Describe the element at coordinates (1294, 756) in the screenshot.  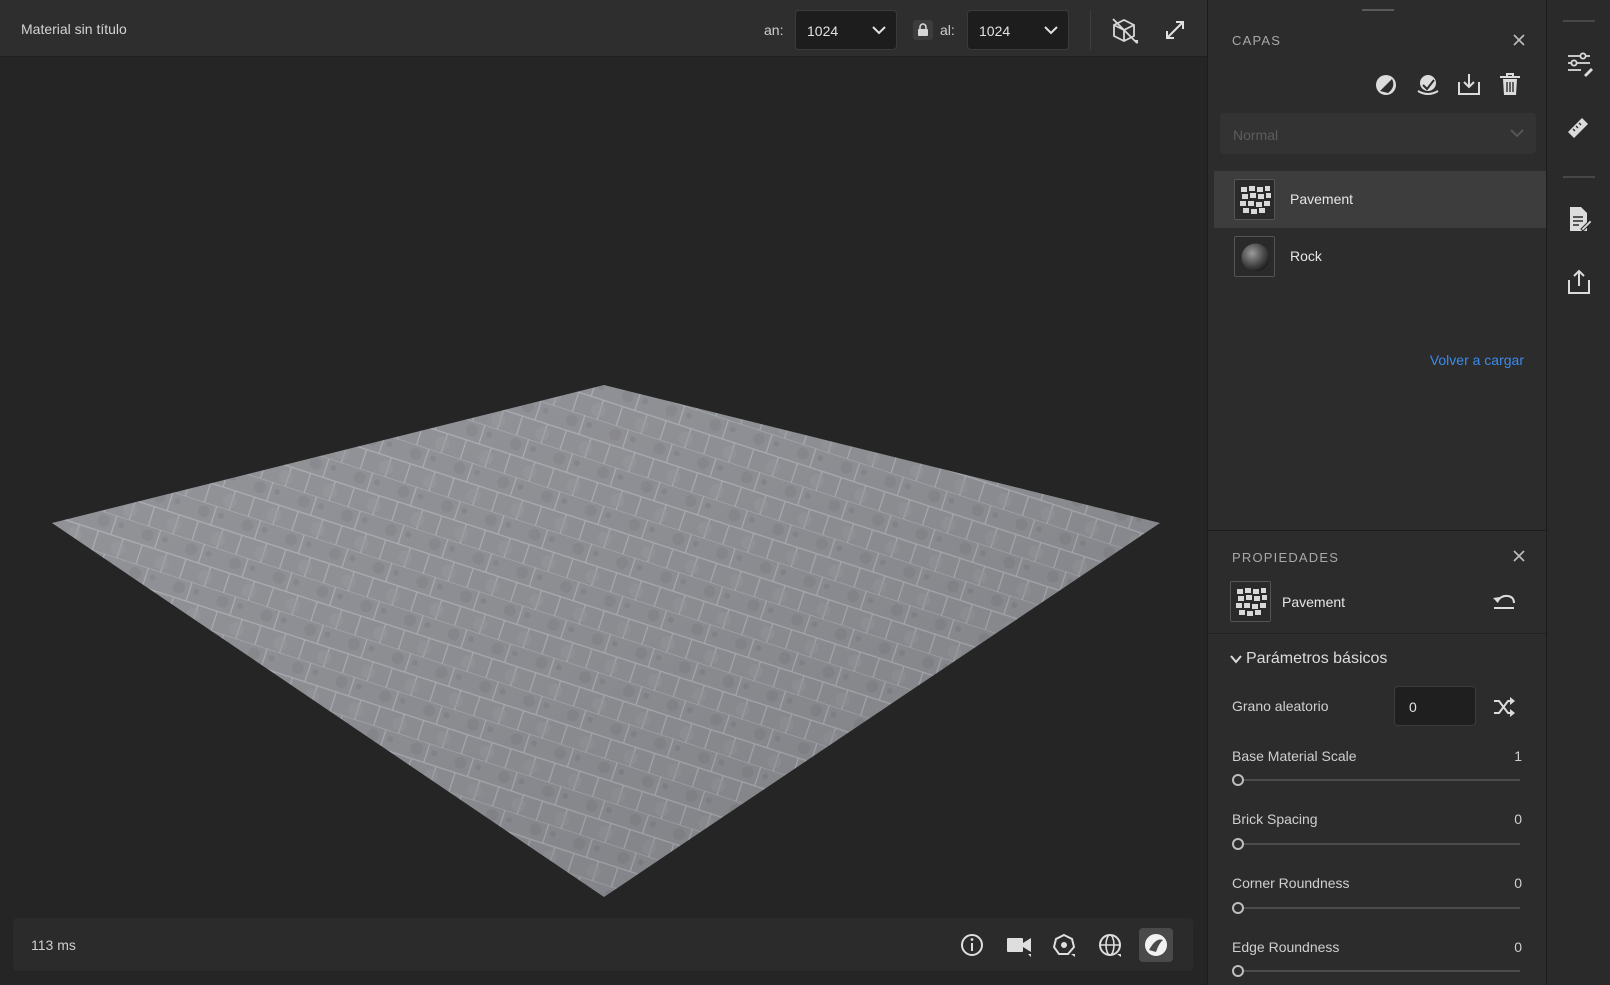
I see `param-label-base-material-scale: Base Material Scale` at that location.